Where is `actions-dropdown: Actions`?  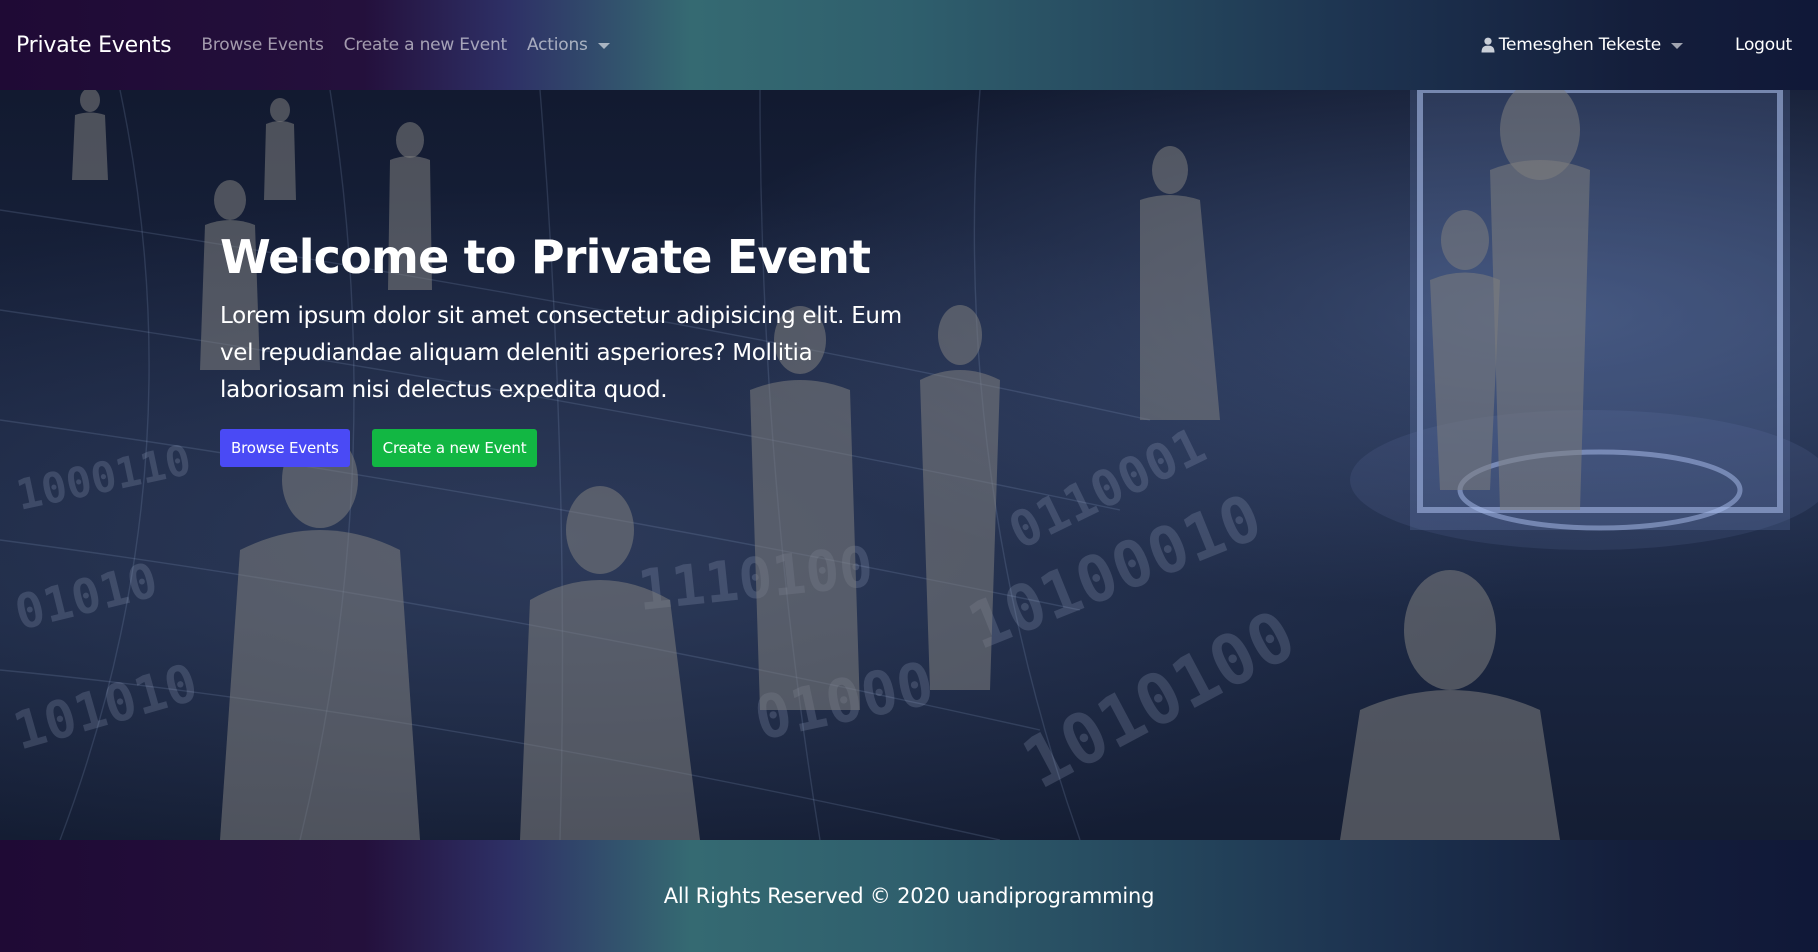 actions-dropdown: Actions is located at coordinates (568, 45).